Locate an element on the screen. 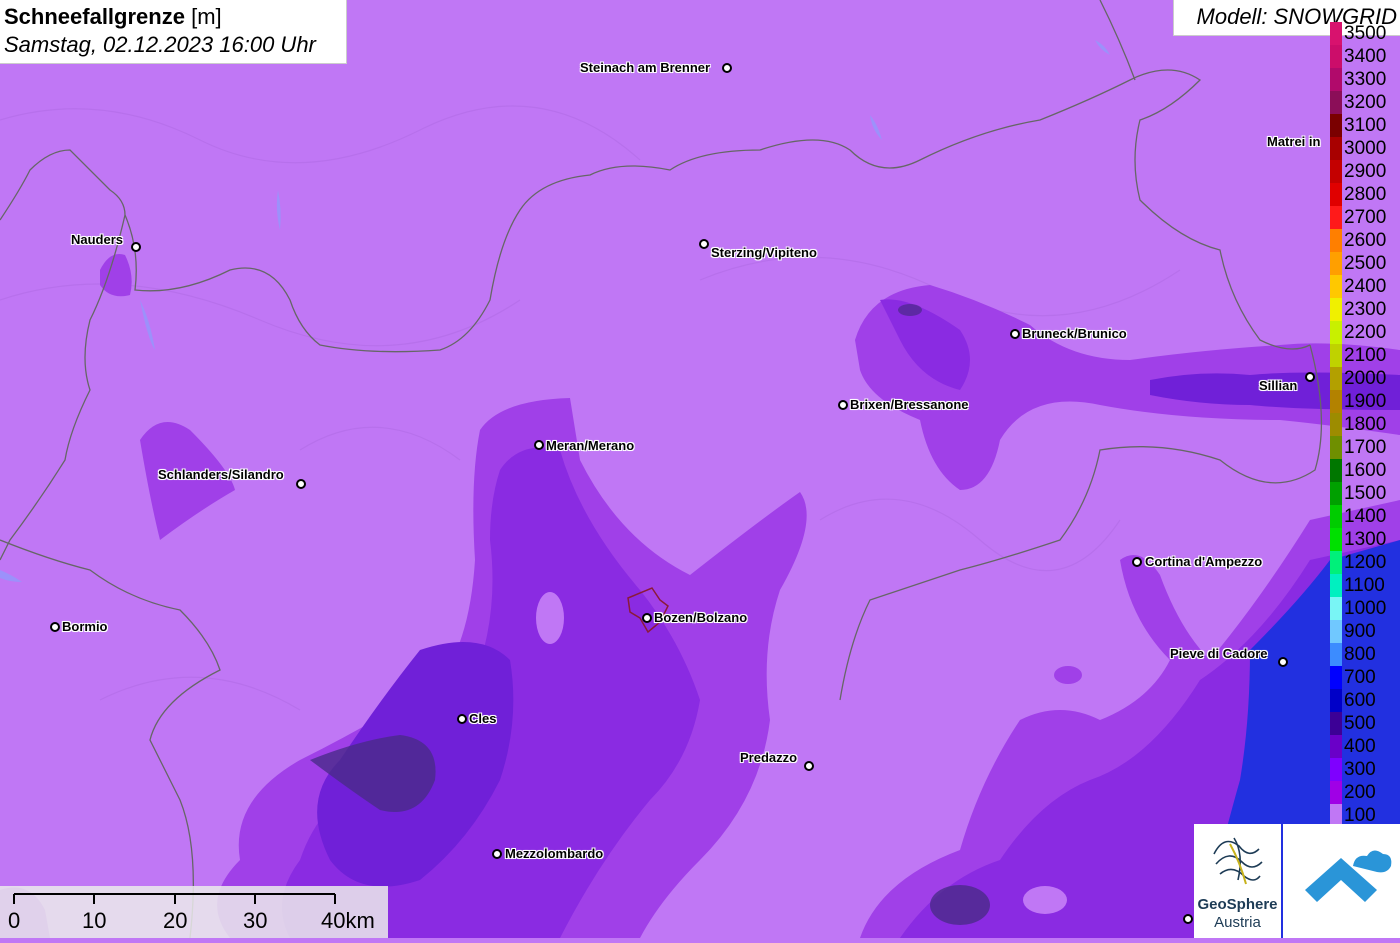 The image size is (1400, 943). legend-label: 2700 is located at coordinates (1365, 217).